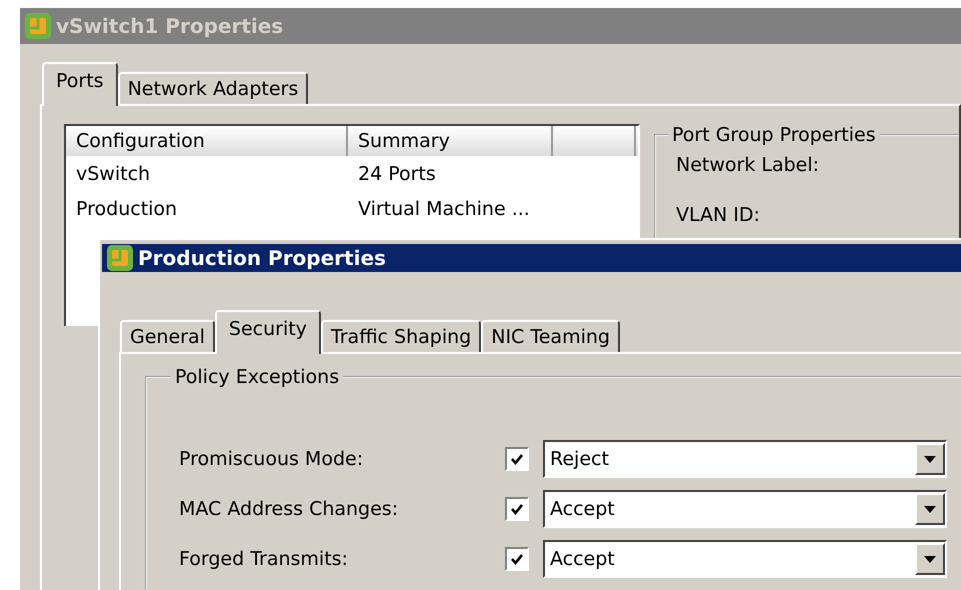 The width and height of the screenshot is (961, 590). Describe the element at coordinates (550, 336) in the screenshot. I see `tab: NIC Teaming` at that location.